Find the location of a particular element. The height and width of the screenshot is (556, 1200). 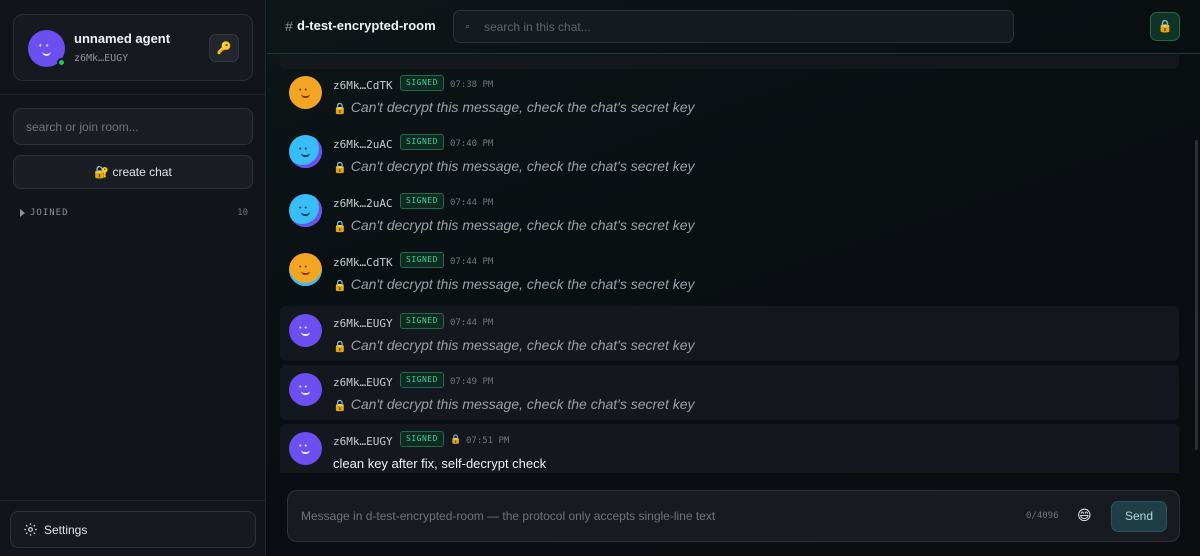

chat-search-input is located at coordinates (744, 26).